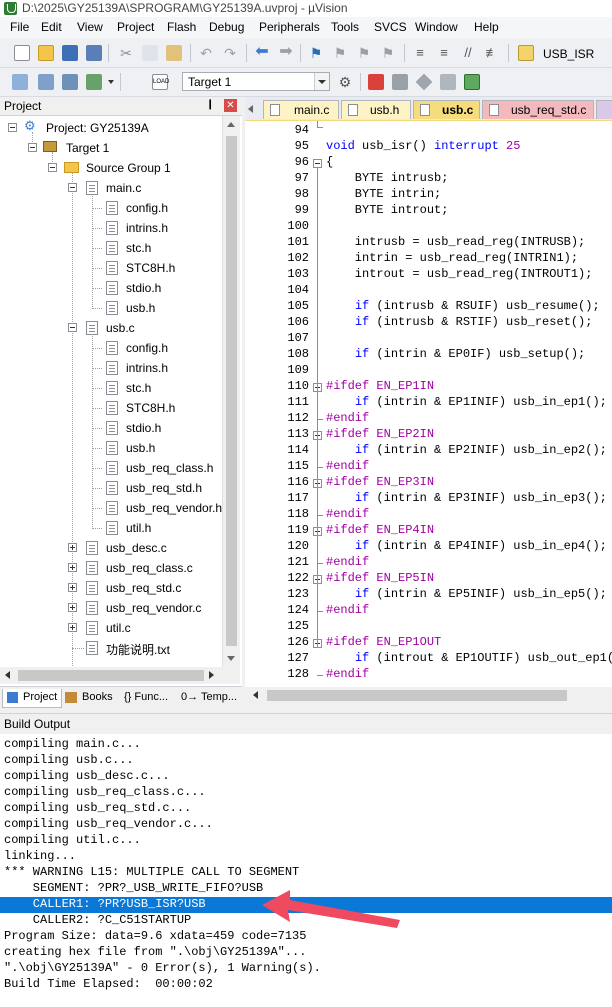 This screenshot has width=612, height=1007. What do you see at coordinates (428, 499) in the screenshot?
I see `code-line: 117 if (intrin & EP3INIF) usb_in_ep3();` at bounding box center [428, 499].